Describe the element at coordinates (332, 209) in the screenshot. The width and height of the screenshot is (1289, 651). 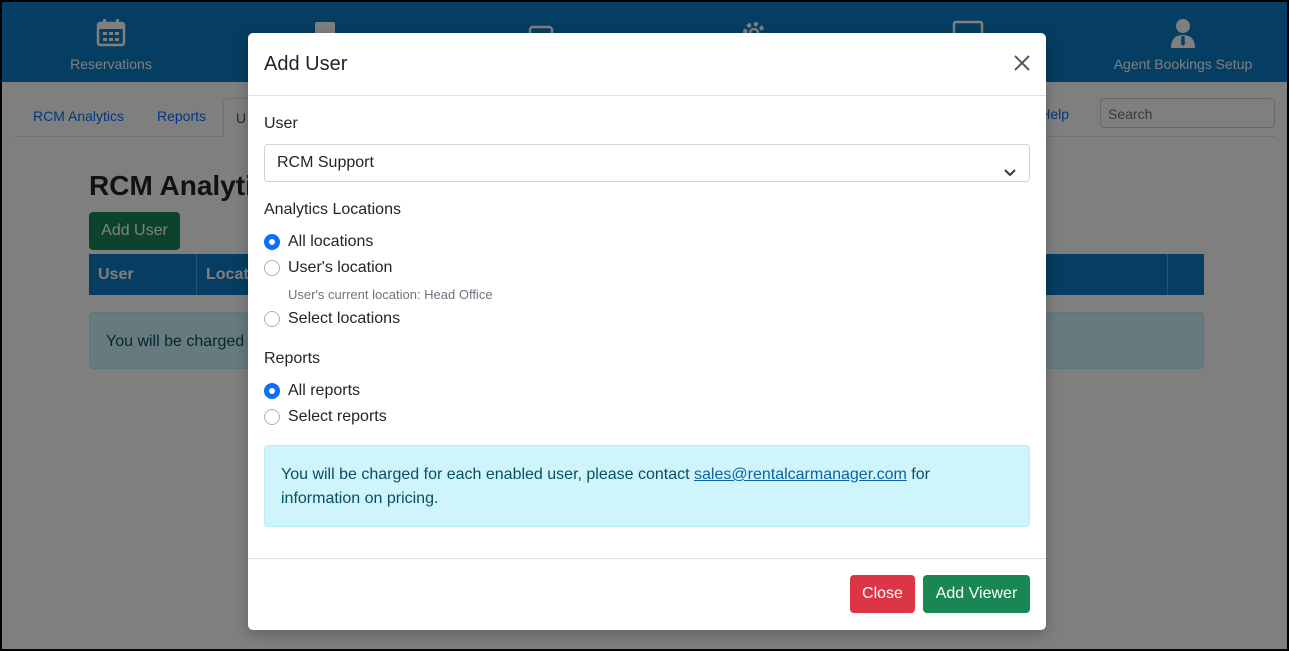
I see `analytics-locations-label: Analytics Locations` at that location.